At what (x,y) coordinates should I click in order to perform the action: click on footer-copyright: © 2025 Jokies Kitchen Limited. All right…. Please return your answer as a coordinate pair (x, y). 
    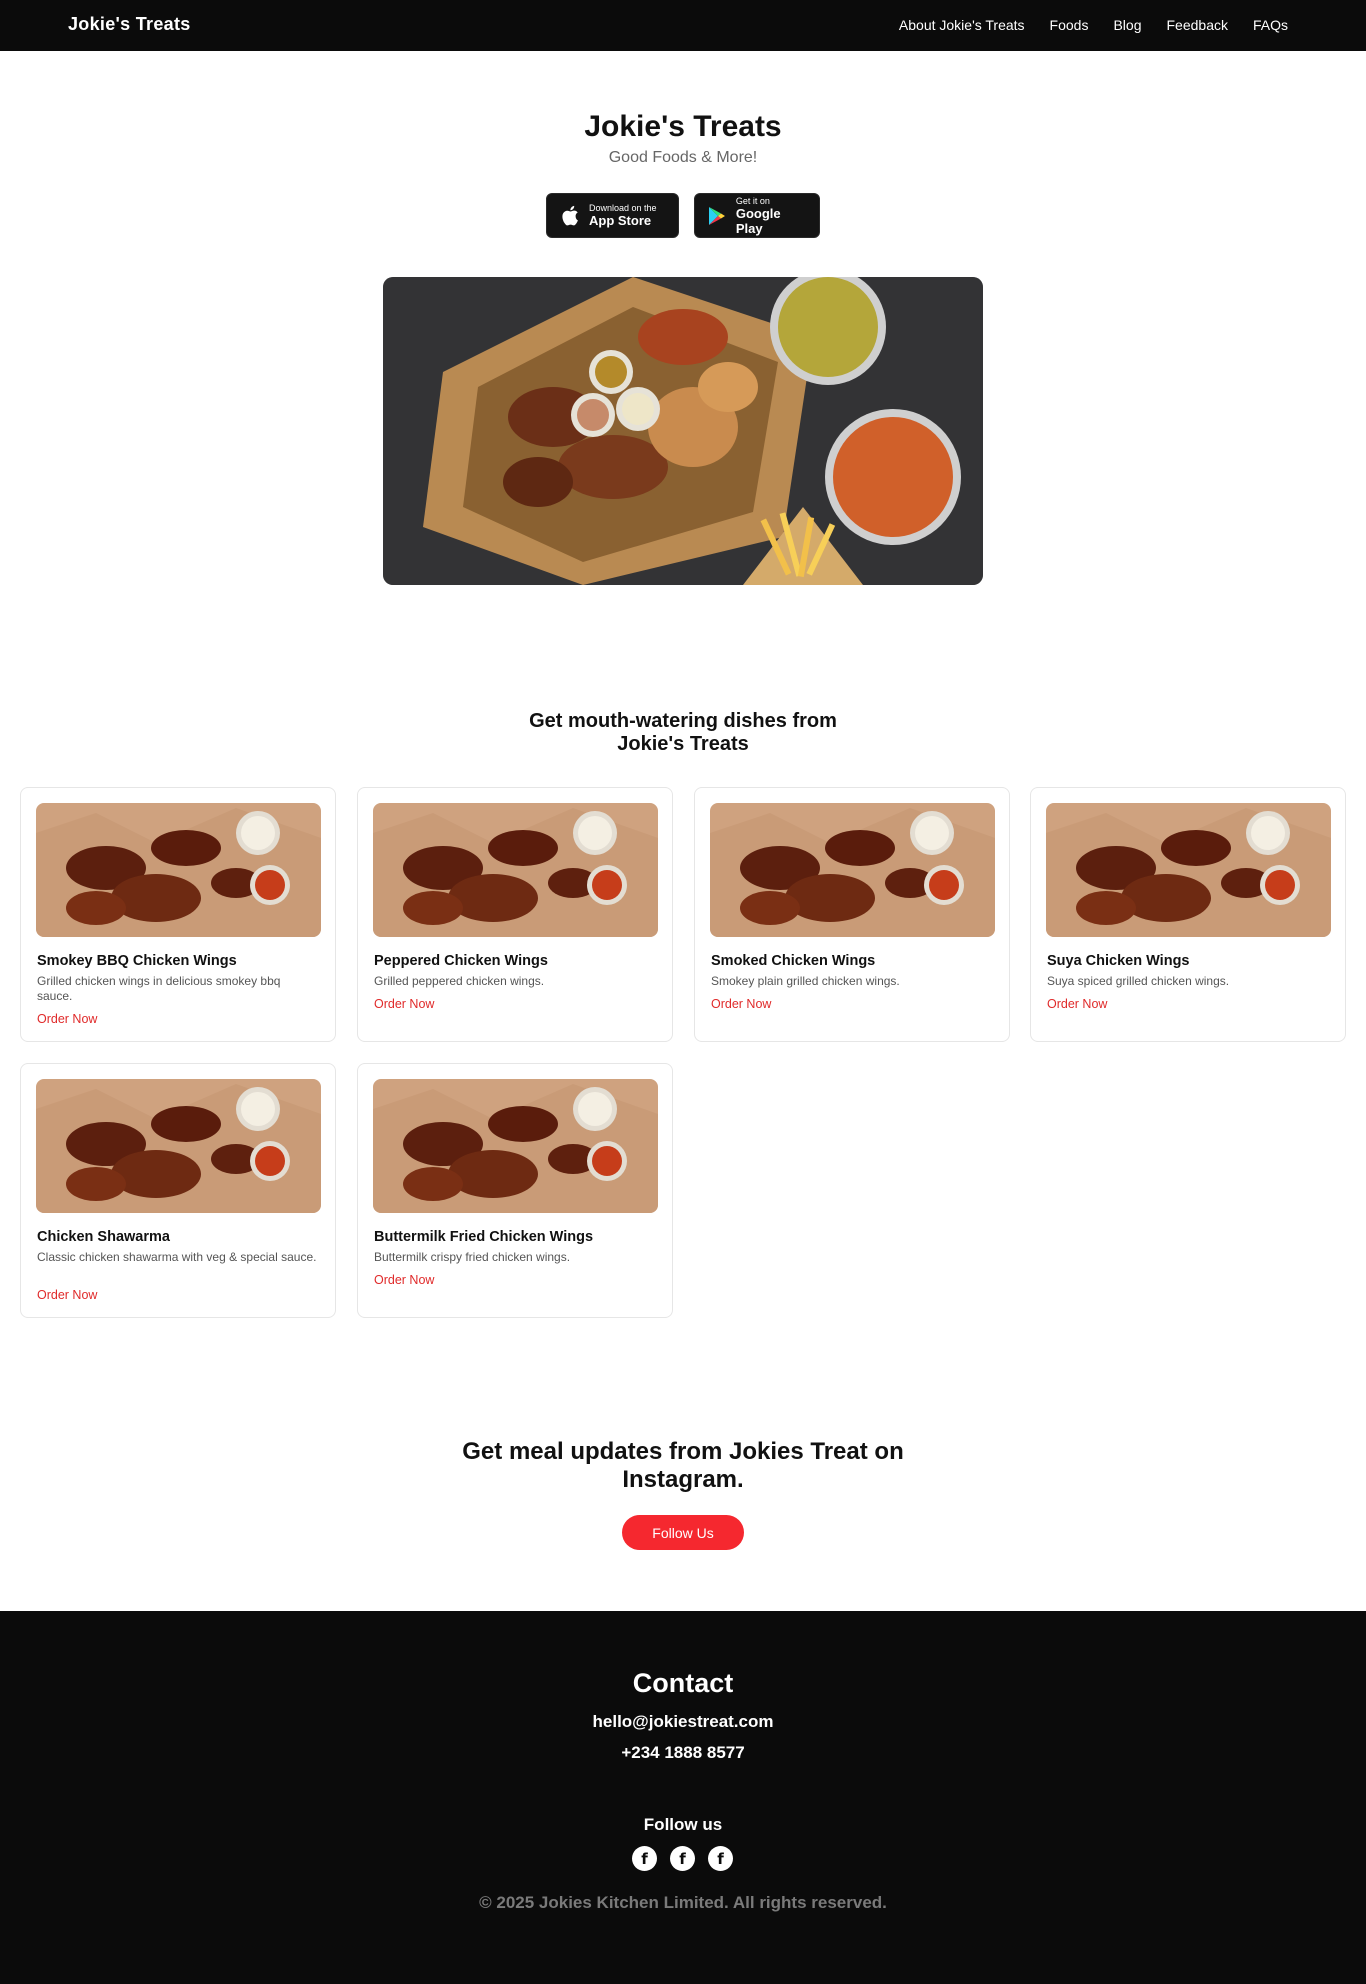
    Looking at the image, I should click on (683, 1902).